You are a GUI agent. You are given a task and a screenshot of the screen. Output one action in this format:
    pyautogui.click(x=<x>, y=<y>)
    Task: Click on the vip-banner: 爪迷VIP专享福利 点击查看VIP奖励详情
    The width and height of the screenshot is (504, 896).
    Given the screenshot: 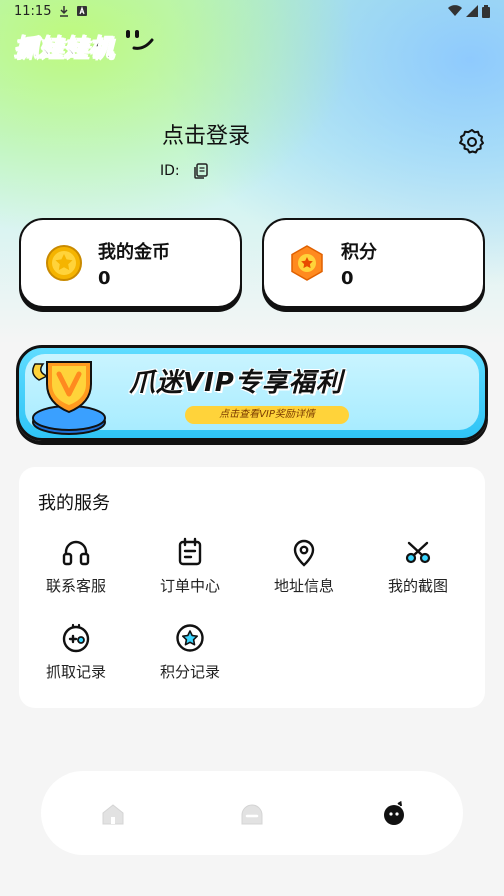 What is the action you would take?
    pyautogui.click(x=252, y=393)
    